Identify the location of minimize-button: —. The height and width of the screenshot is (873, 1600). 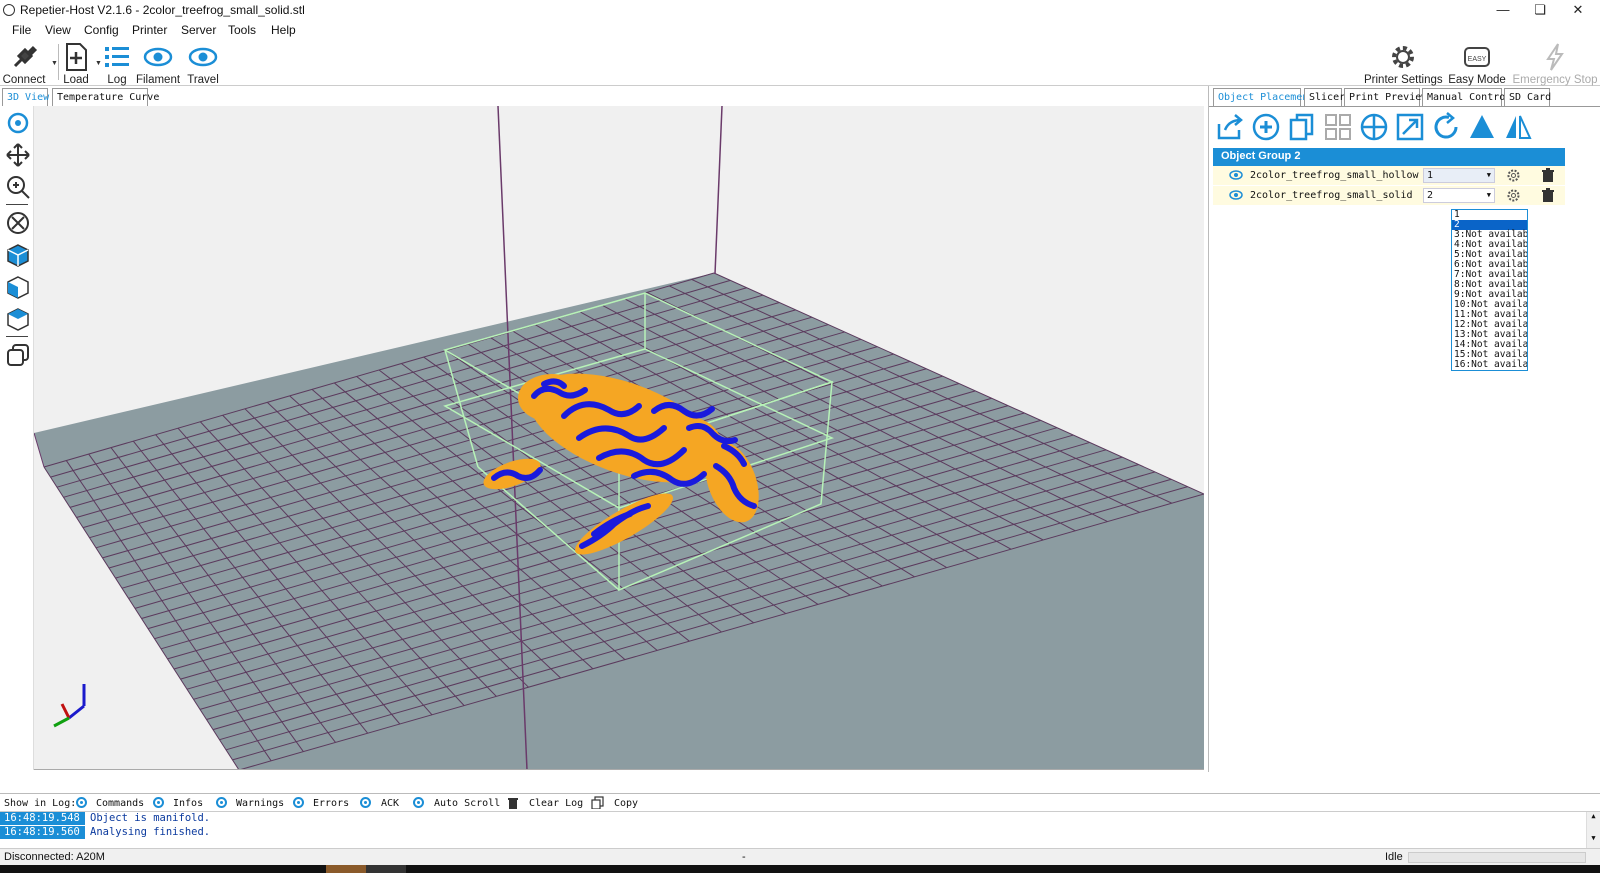
(1503, 10).